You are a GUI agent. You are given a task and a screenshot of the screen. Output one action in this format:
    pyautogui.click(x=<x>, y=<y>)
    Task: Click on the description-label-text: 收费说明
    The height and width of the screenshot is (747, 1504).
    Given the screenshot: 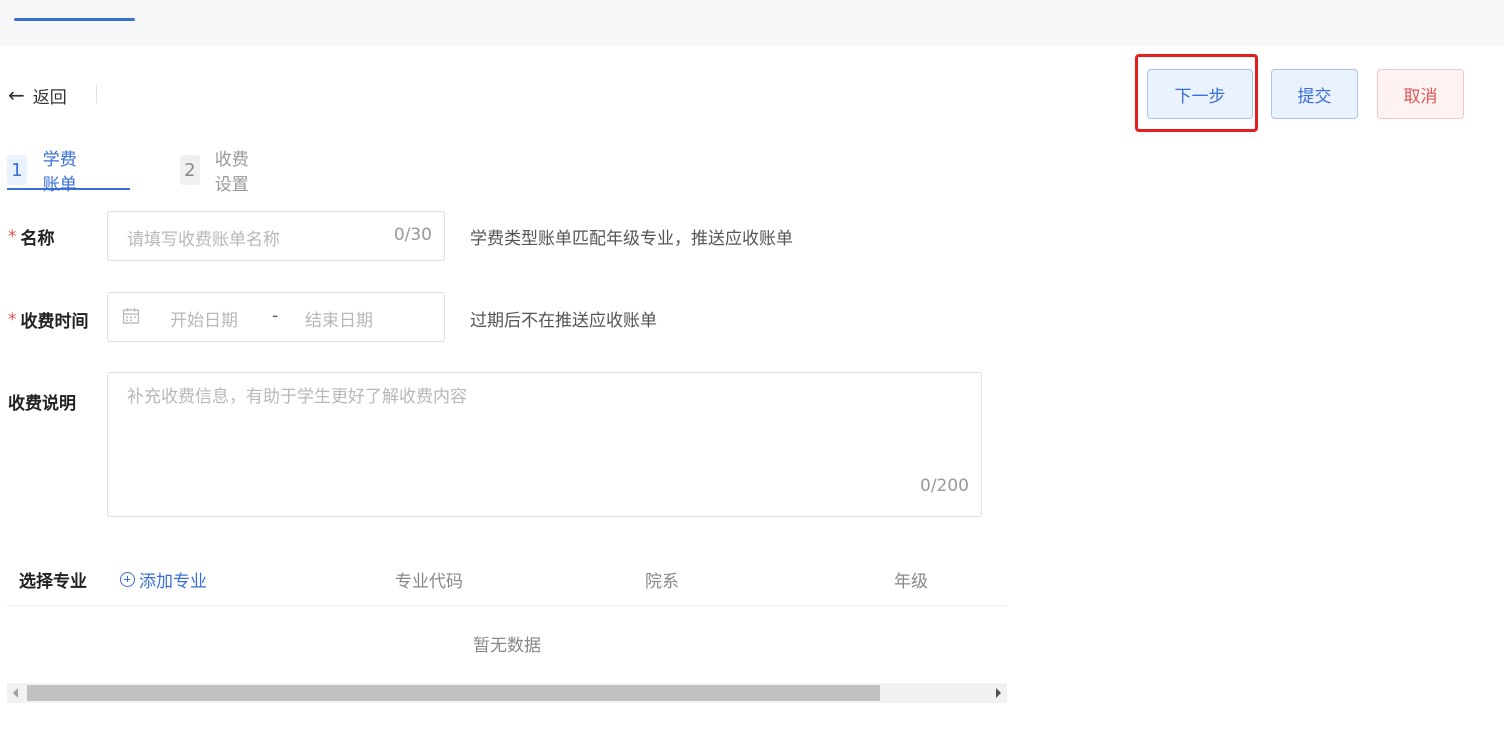 What is the action you would take?
    pyautogui.click(x=42, y=404)
    